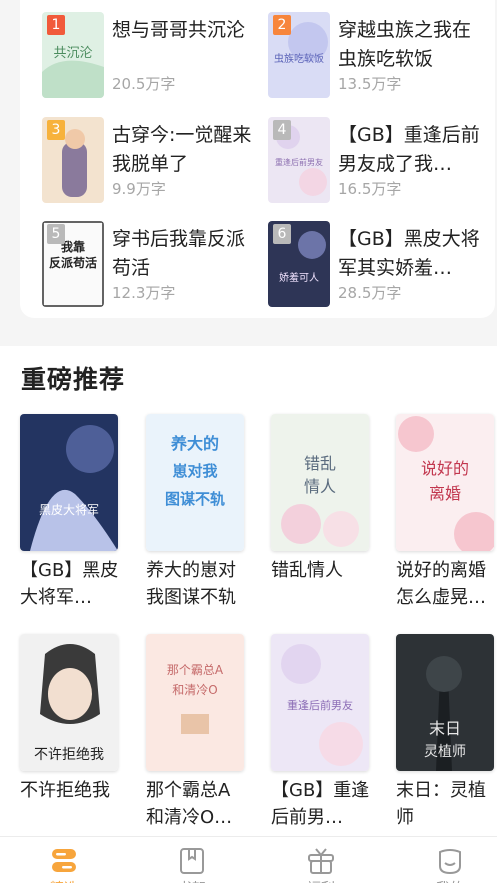 The height and width of the screenshot is (883, 497). What do you see at coordinates (299, 58) in the screenshot?
I see `svg-text: 虫族吃软饭` at bounding box center [299, 58].